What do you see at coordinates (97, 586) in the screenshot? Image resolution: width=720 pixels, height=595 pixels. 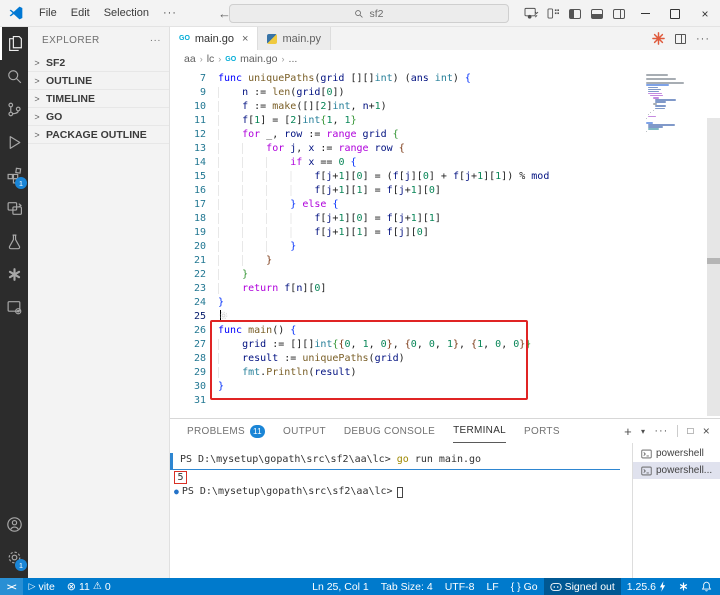 I see `warning-icon: ⚠` at bounding box center [97, 586].